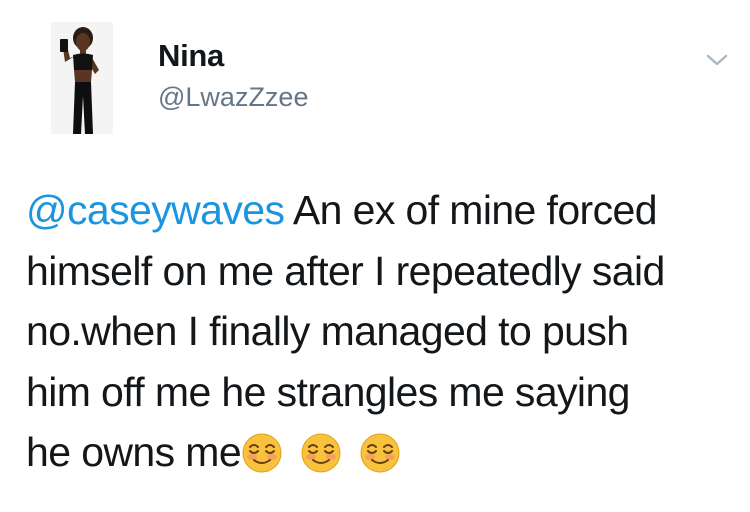 The image size is (750, 512). I want to click on emoji-group, so click(324, 460).